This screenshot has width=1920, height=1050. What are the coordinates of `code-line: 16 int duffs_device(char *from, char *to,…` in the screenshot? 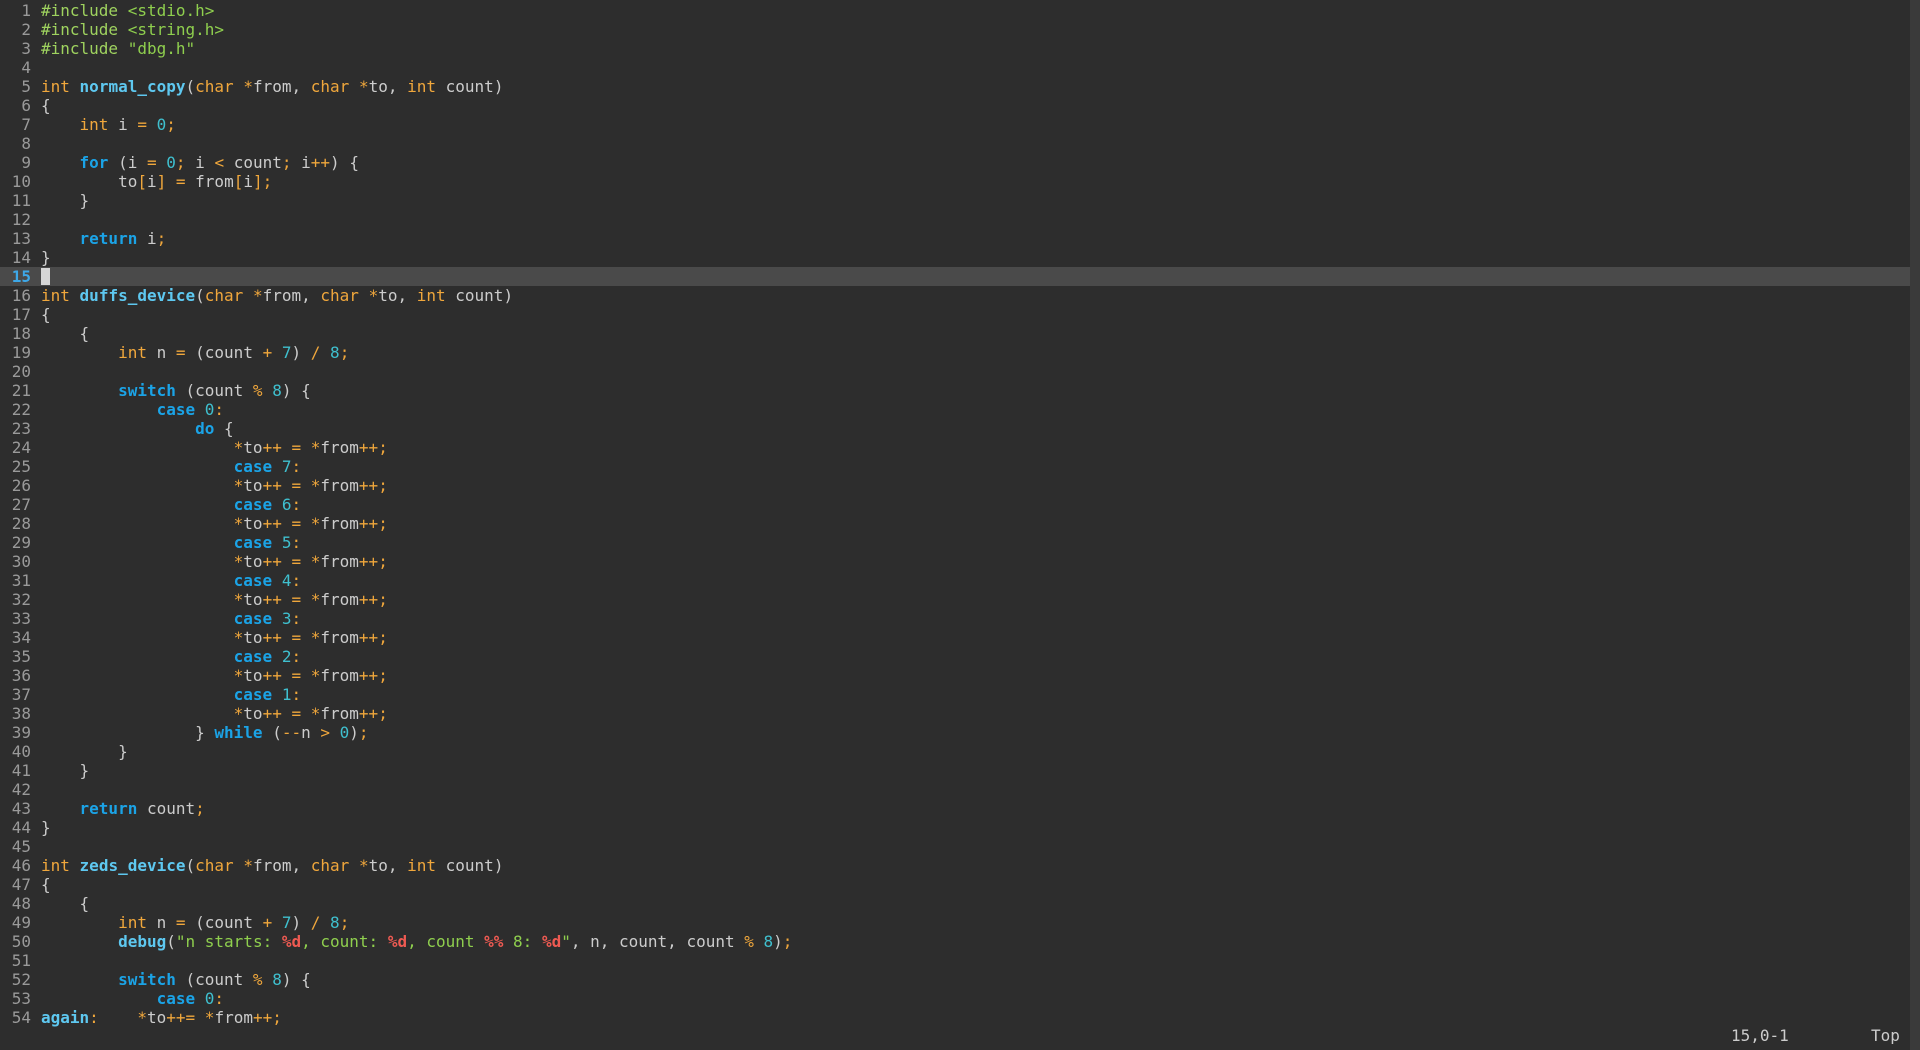 It's located at (955, 295).